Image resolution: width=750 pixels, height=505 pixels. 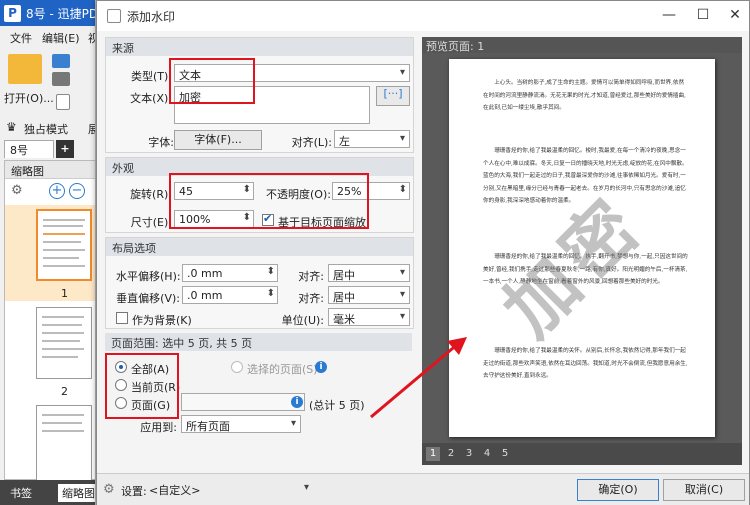 What do you see at coordinates (17, 190) in the screenshot?
I see `gear-icon: ⚙` at bounding box center [17, 190].